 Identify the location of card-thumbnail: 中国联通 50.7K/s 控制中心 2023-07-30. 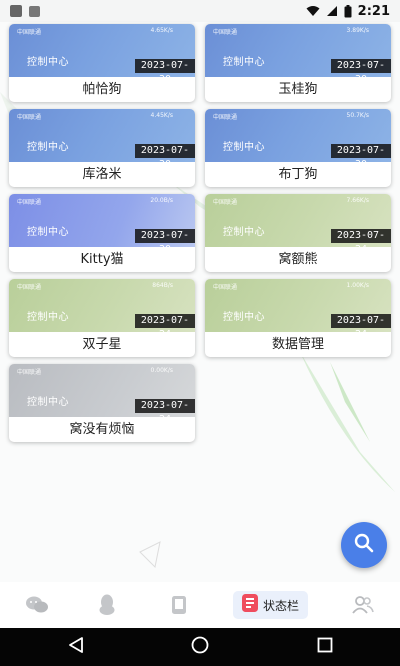
(298, 135).